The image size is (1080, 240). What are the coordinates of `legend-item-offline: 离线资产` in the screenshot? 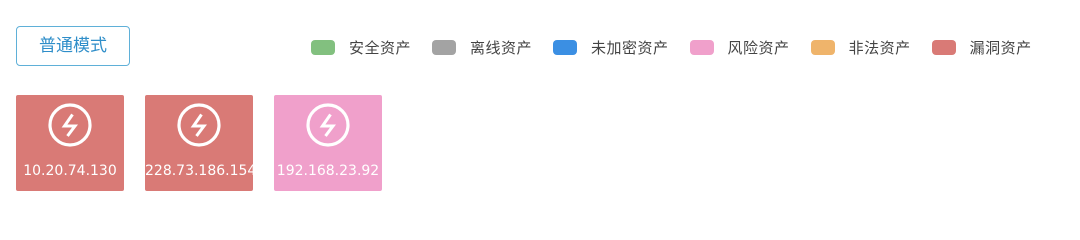 It's located at (482, 47).